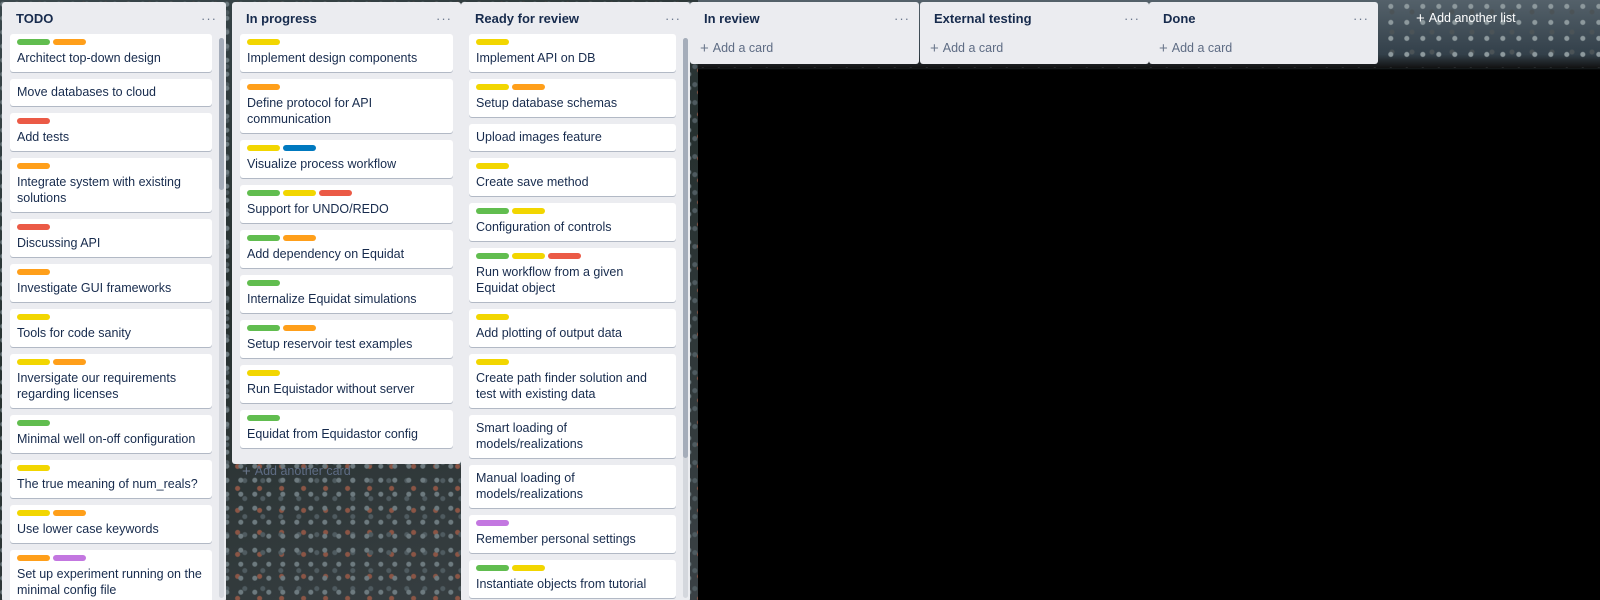 The width and height of the screenshot is (1600, 600). I want to click on list-header: Ready for review ···, so click(575, 18).